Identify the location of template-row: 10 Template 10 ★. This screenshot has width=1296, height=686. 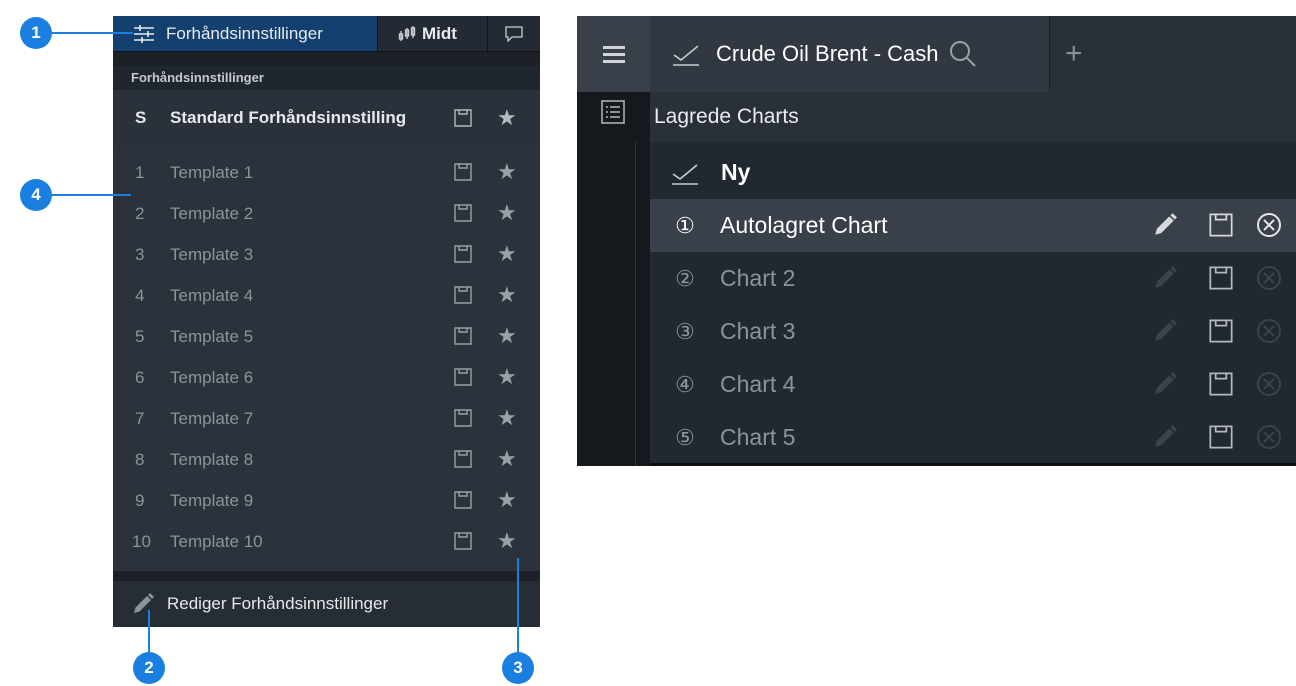
(326, 541).